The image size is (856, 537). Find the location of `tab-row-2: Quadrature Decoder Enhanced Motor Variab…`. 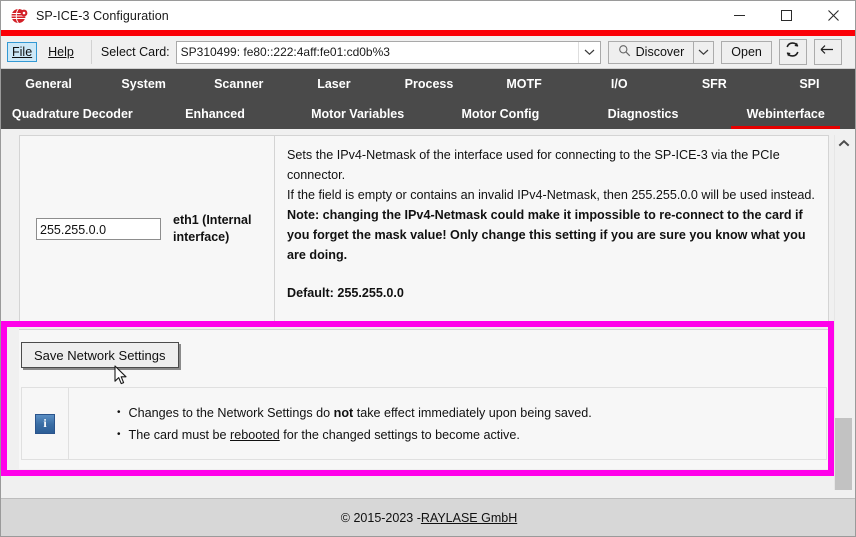

tab-row-2: Quadrature Decoder Enhanced Motor Variab… is located at coordinates (428, 114).